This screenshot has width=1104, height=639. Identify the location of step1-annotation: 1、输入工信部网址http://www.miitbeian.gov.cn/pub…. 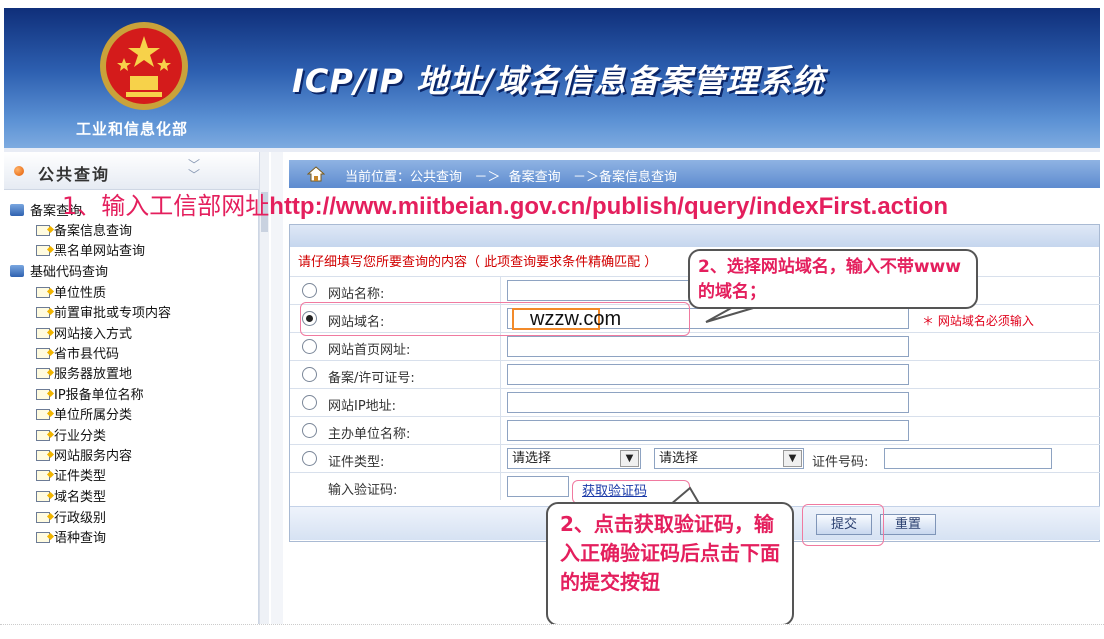
(505, 203).